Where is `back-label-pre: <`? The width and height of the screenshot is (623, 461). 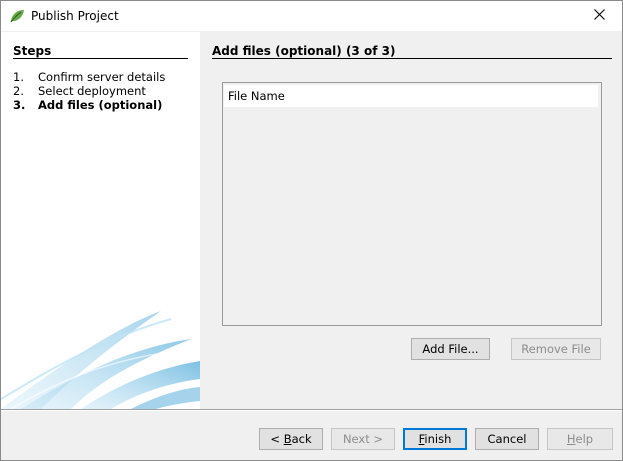 back-label-pre: < is located at coordinates (277, 439).